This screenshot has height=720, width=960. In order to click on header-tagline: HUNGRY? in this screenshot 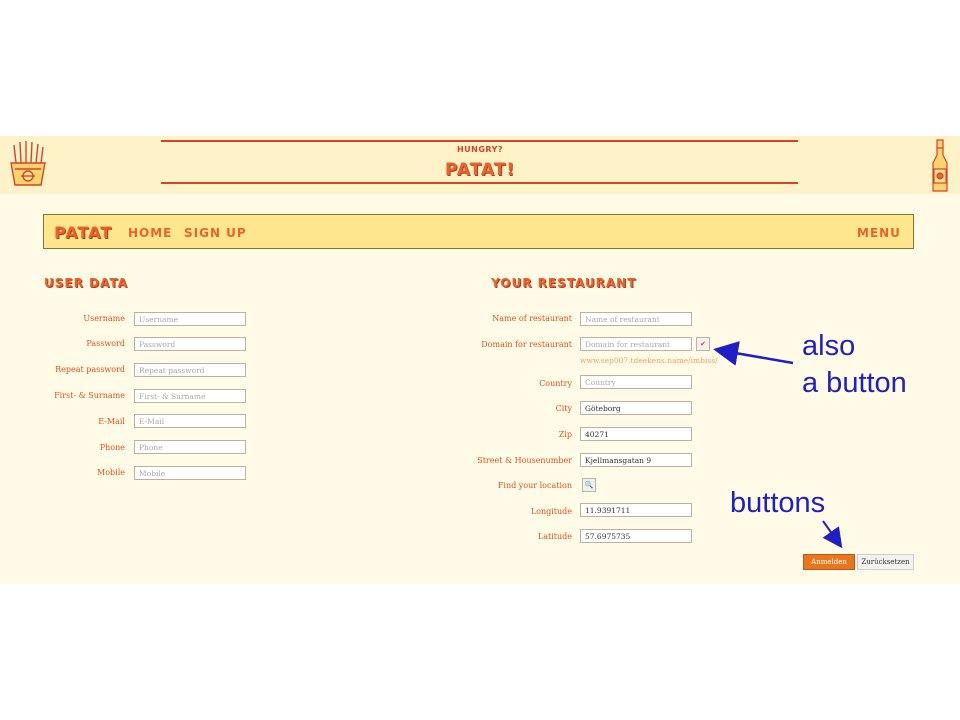, I will do `click(480, 149)`.